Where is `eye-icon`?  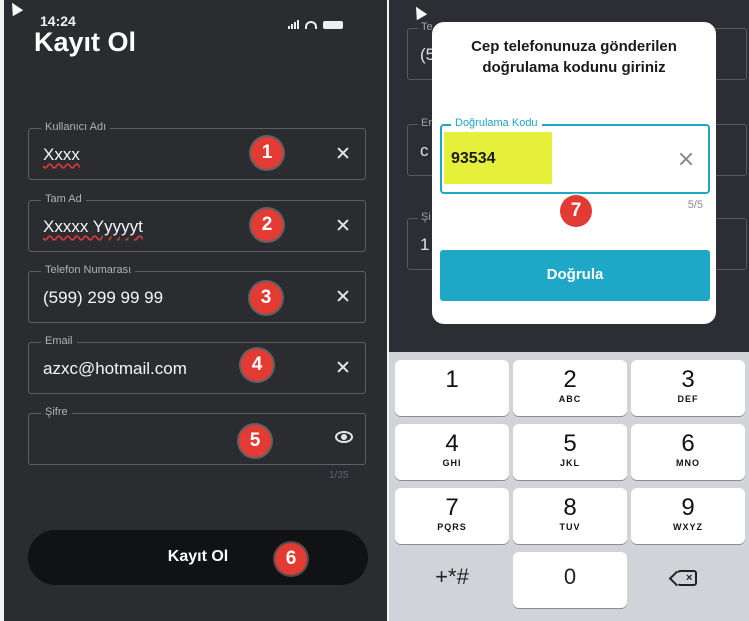
eye-icon is located at coordinates (344, 437).